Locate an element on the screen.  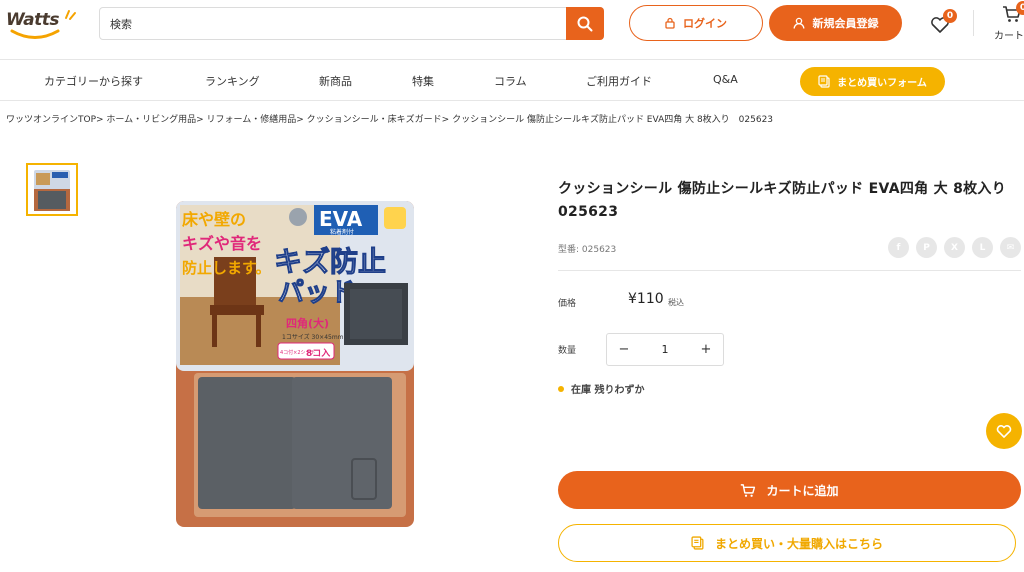
email-share-icon: ✉ is located at coordinates (1010, 247).